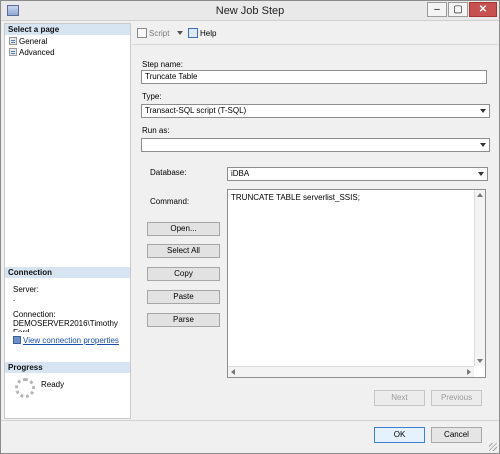 This screenshot has width=500, height=454. I want to click on sidebar-item-advanced: Advanced, so click(32, 53).